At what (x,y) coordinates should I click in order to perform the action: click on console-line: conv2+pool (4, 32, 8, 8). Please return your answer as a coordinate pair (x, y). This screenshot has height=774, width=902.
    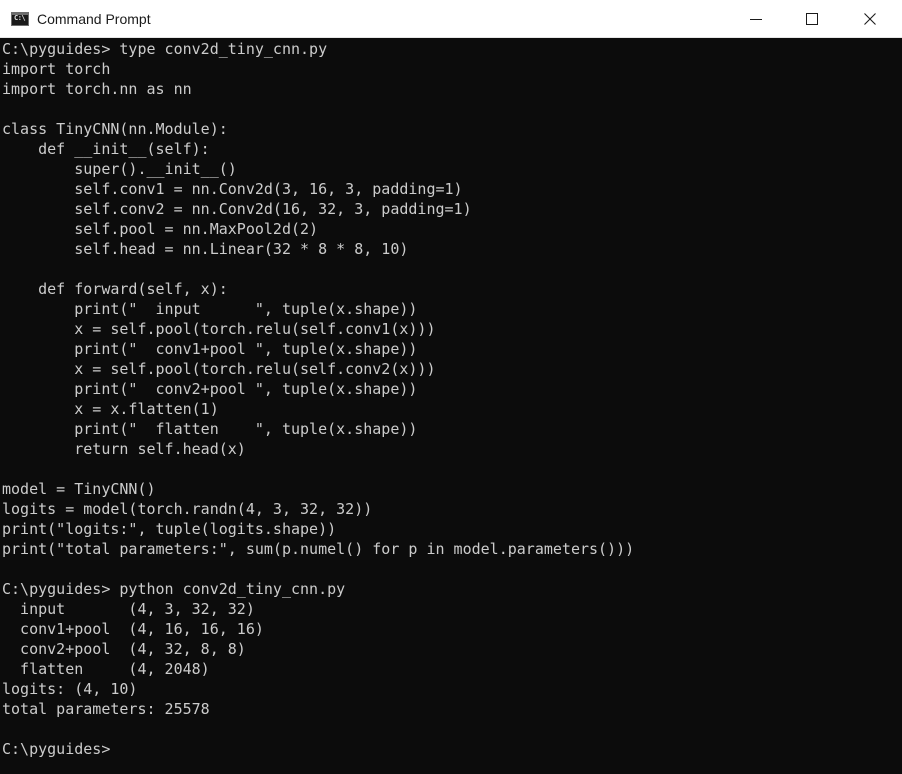
    Looking at the image, I should click on (124, 649).